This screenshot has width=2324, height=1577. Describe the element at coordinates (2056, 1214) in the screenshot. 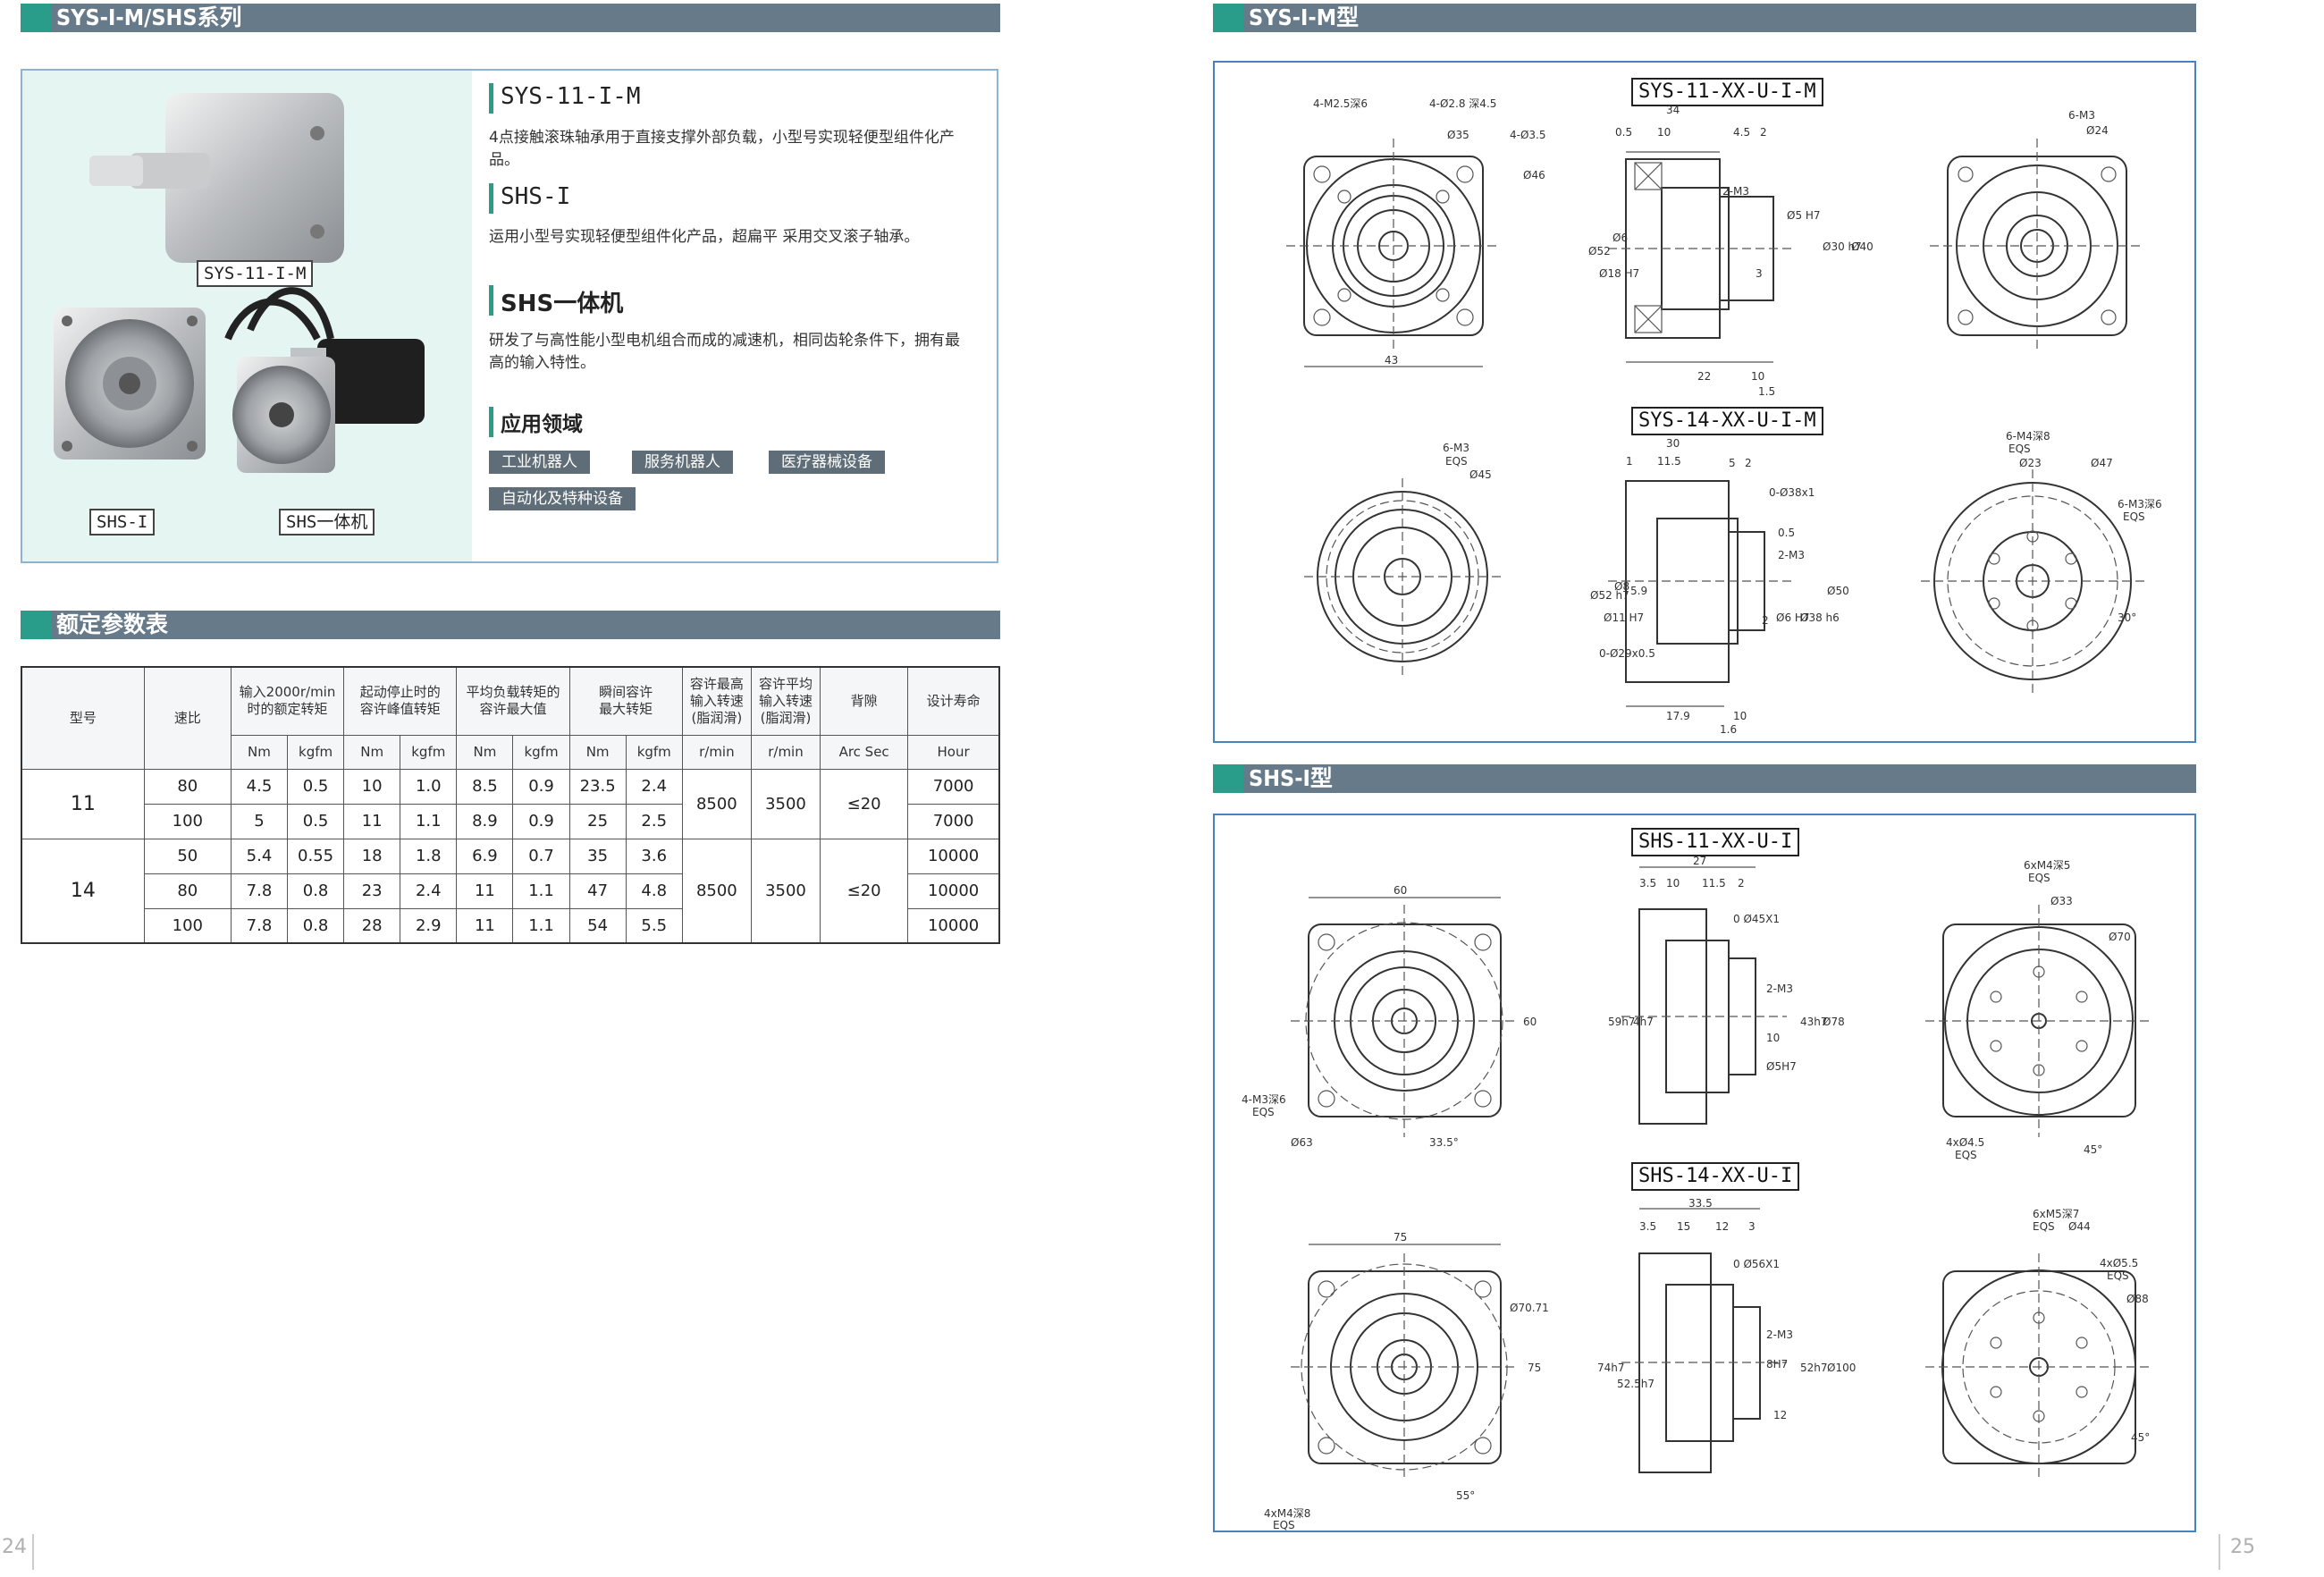

I see `dim-label: 6xM5深7` at that location.